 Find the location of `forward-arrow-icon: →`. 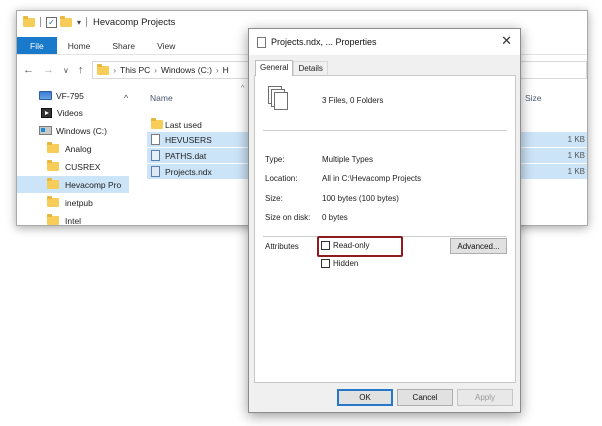

forward-arrow-icon: → is located at coordinates (48, 70).